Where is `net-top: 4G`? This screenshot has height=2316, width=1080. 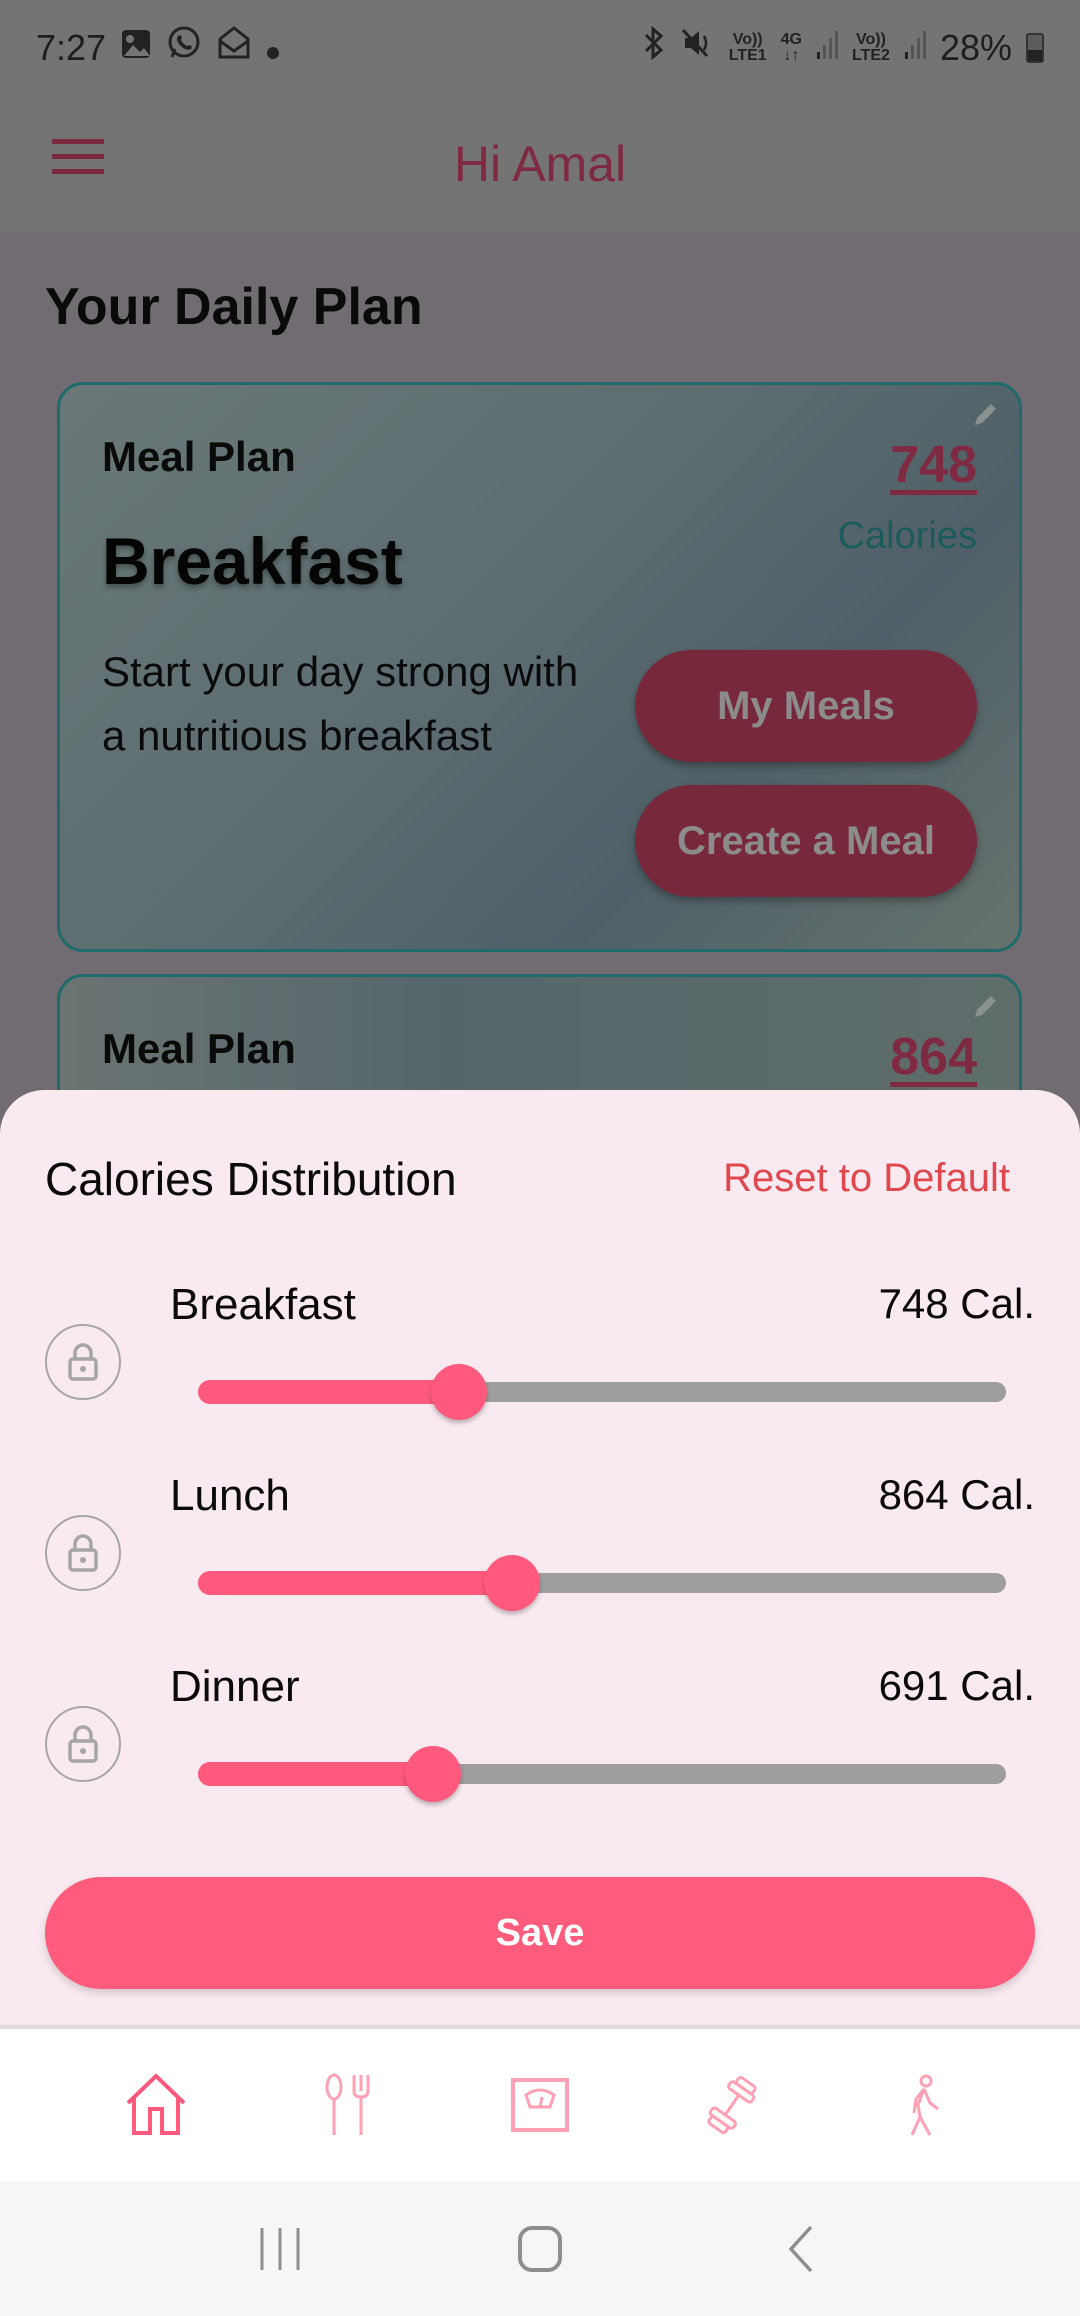
net-top: 4G is located at coordinates (791, 39).